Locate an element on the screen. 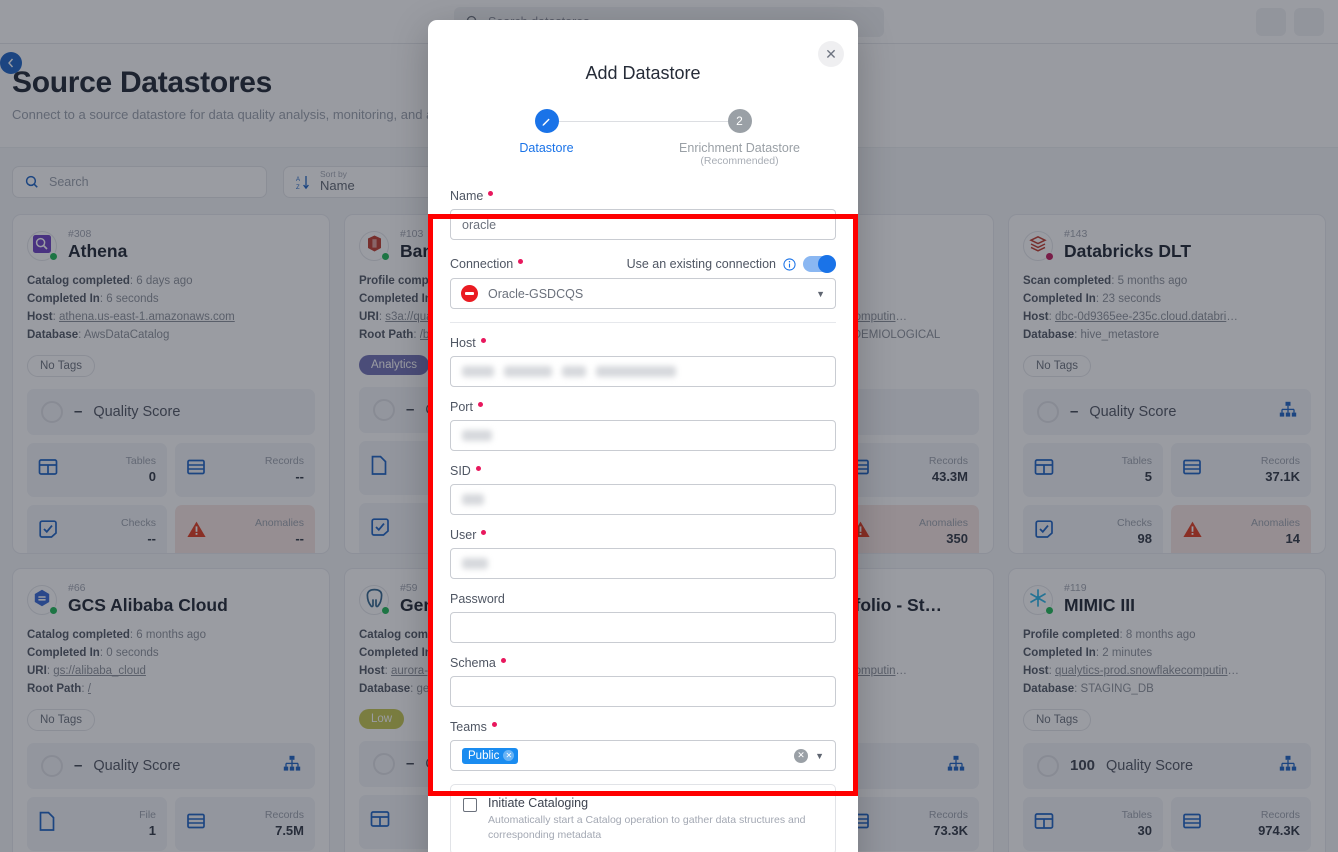 Image resolution: width=1338 pixels, height=852 pixels. field-schema: Schema is located at coordinates (643, 681).